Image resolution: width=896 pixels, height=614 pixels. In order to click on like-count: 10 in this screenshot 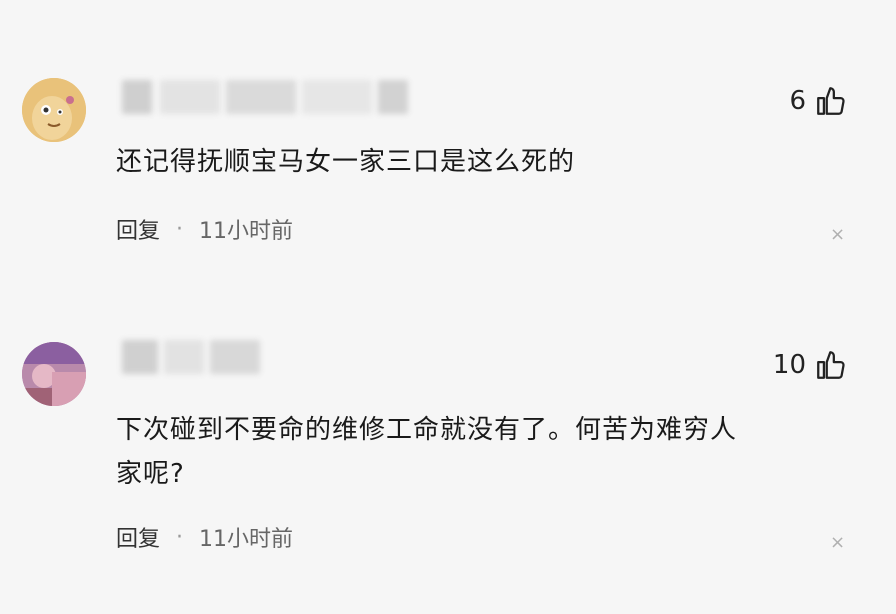, I will do `click(789, 365)`.